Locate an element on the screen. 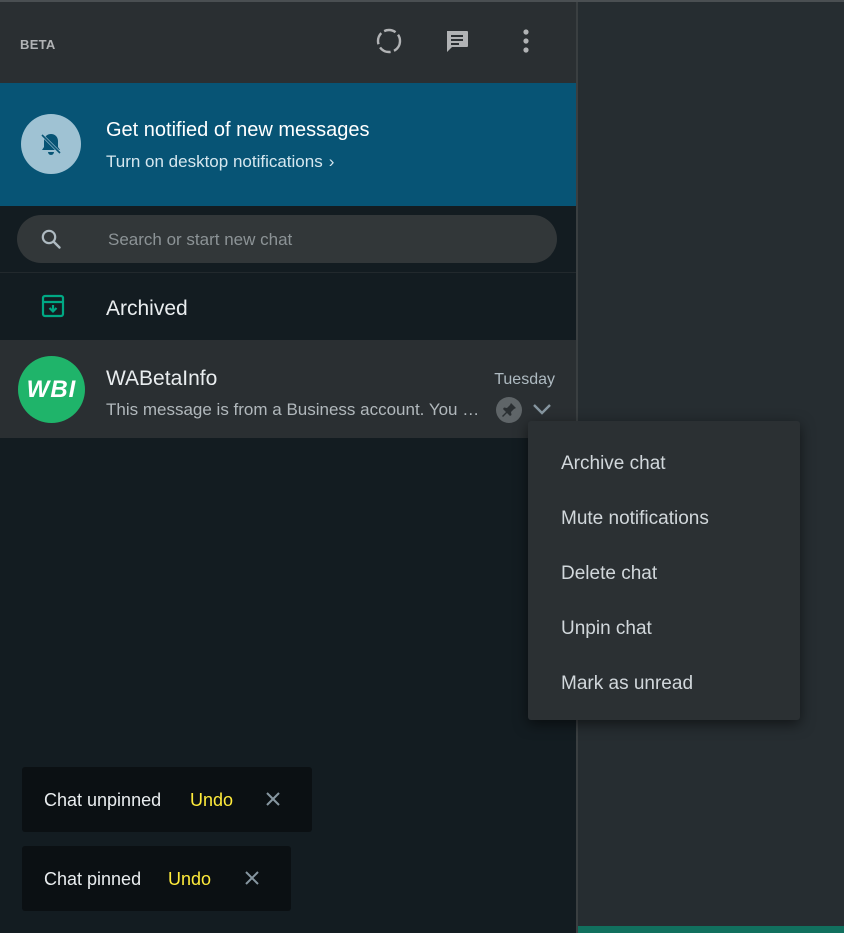 This screenshot has height=933, width=844. toast-unpinned: Chat unpinned Undo is located at coordinates (167, 799).